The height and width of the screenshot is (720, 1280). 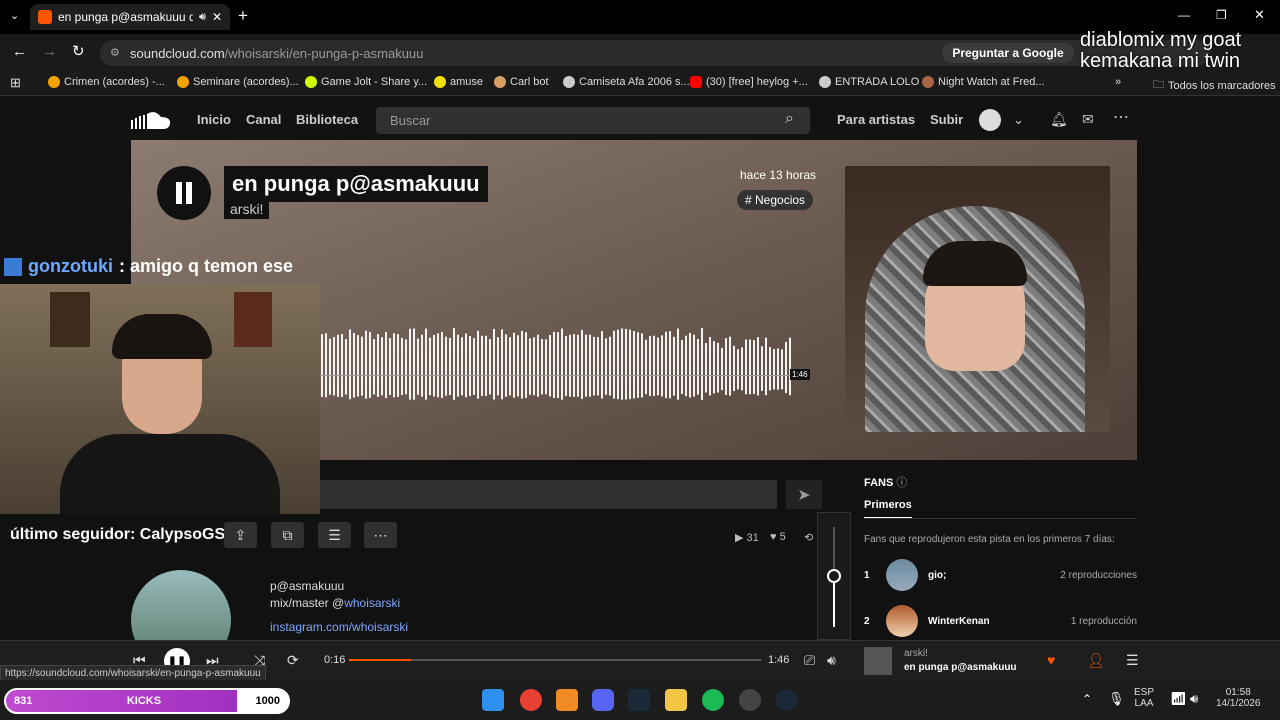 I want to click on browser-tab: en punga p@asmakuuu de 🔊︎ ✕, so click(x=130, y=17).